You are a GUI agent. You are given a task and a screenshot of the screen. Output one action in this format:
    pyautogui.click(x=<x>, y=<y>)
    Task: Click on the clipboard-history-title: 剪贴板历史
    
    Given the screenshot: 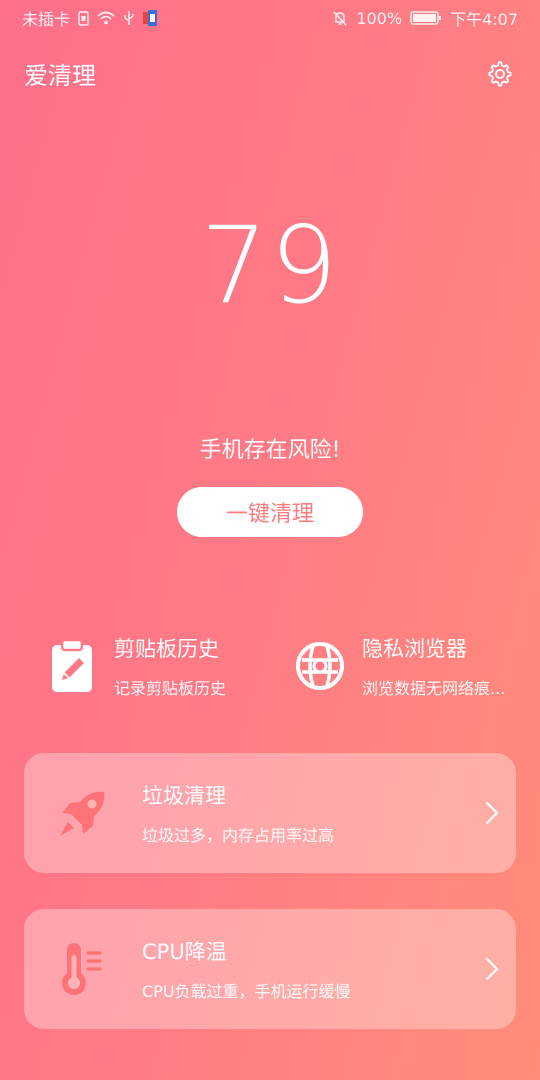 What is the action you would take?
    pyautogui.click(x=166, y=649)
    